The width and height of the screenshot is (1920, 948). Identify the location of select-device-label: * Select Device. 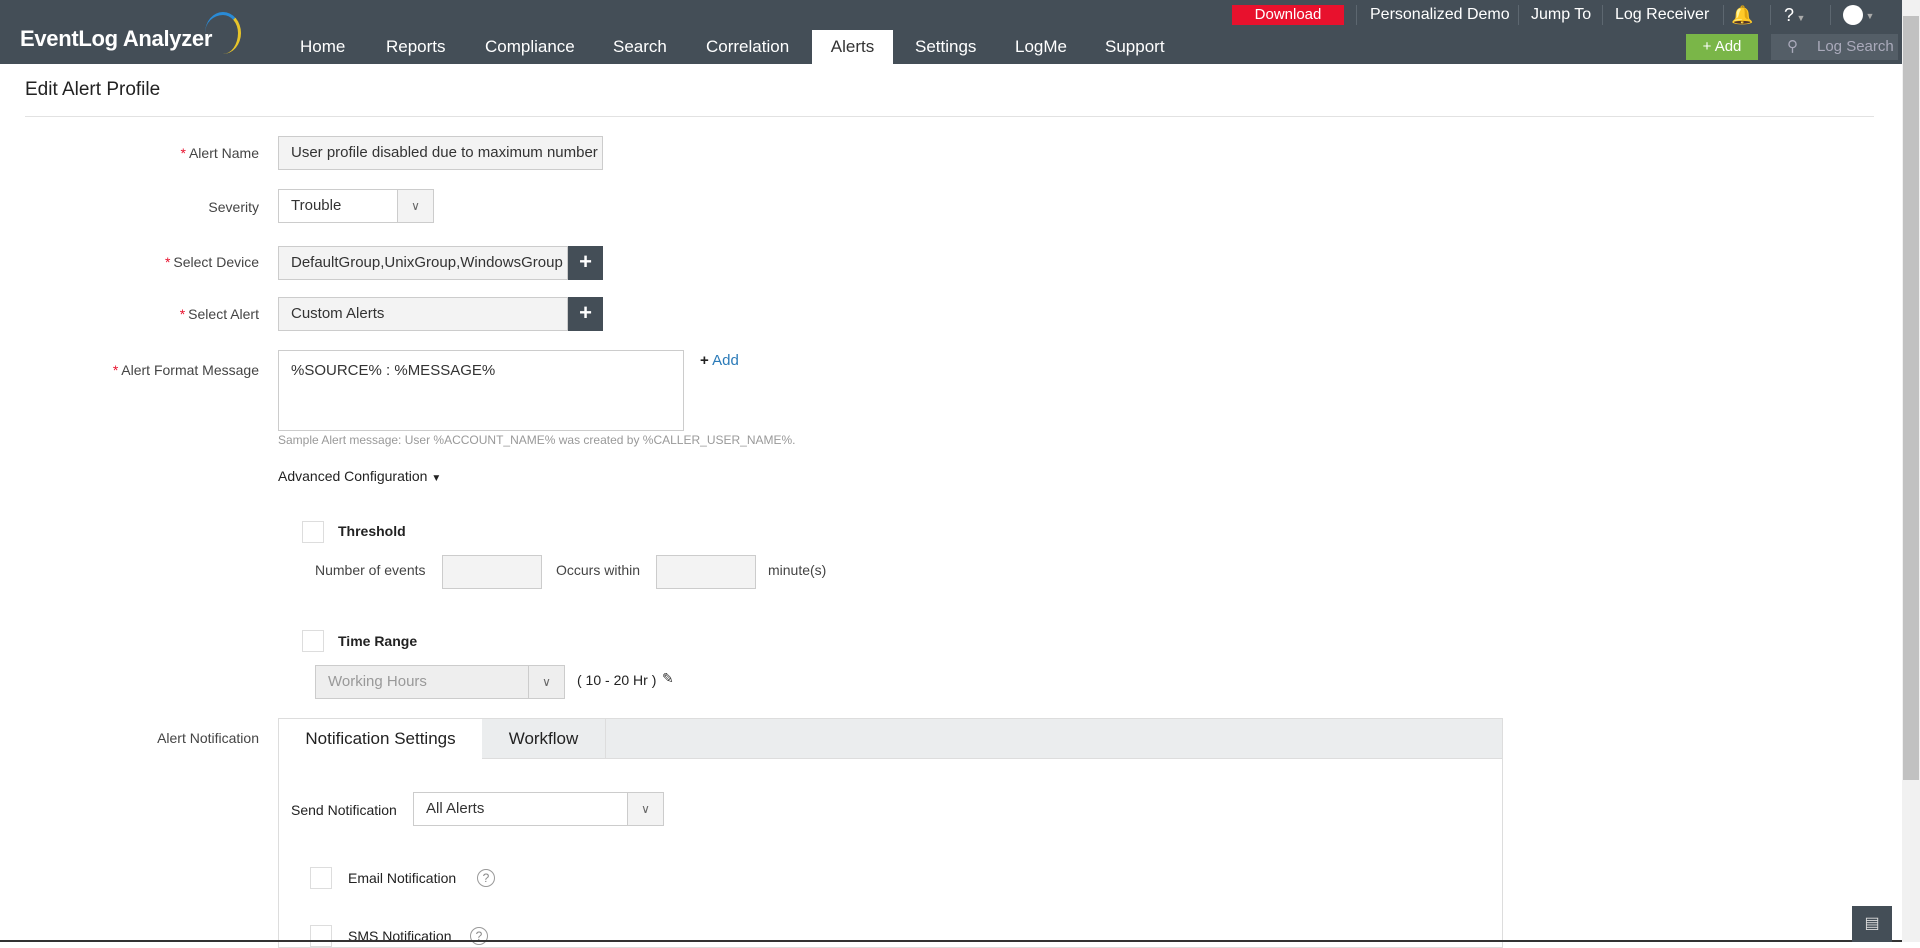
(211, 262).